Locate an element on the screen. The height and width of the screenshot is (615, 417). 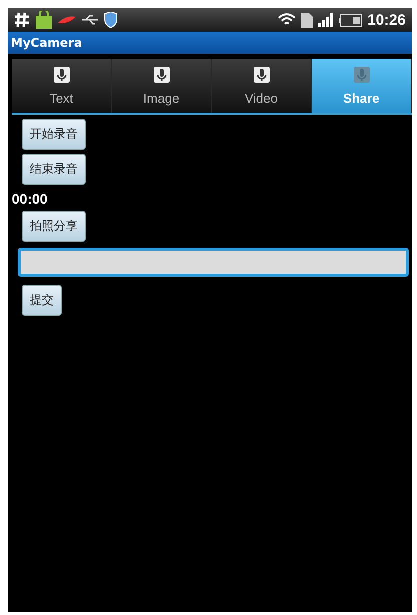
battery-icon is located at coordinates (350, 20).